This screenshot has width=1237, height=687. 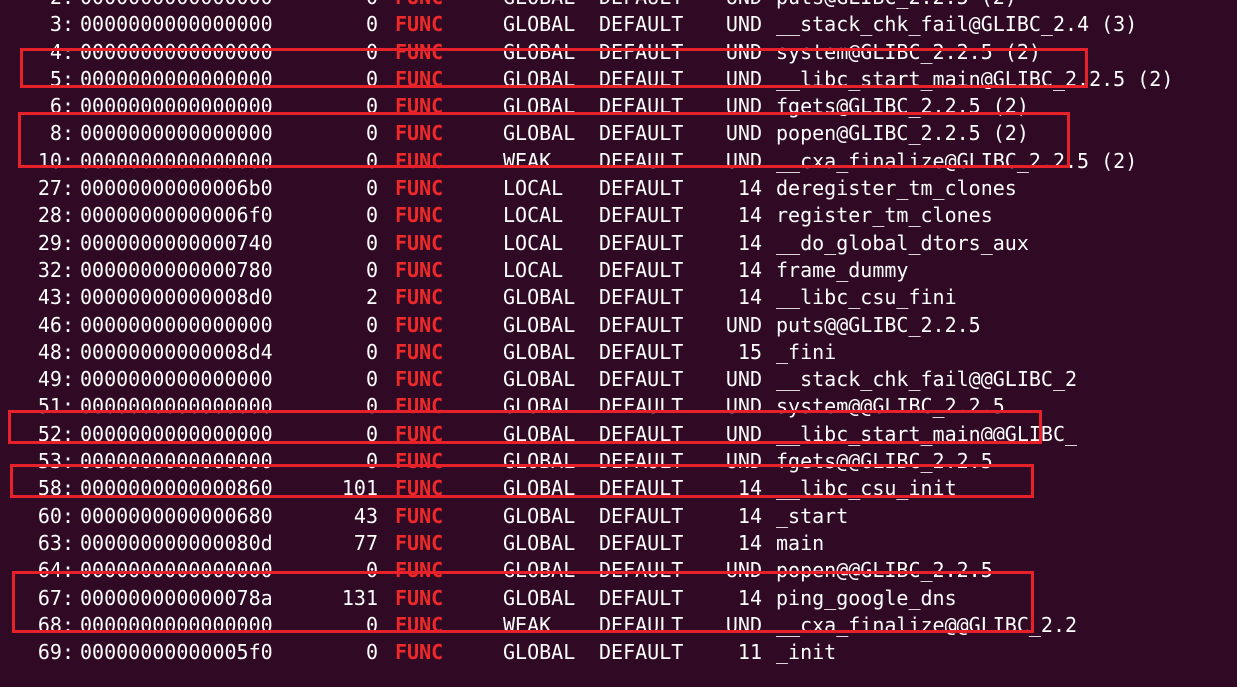 What do you see at coordinates (365, 515) in the screenshot?
I see `symbol-size: 43` at bounding box center [365, 515].